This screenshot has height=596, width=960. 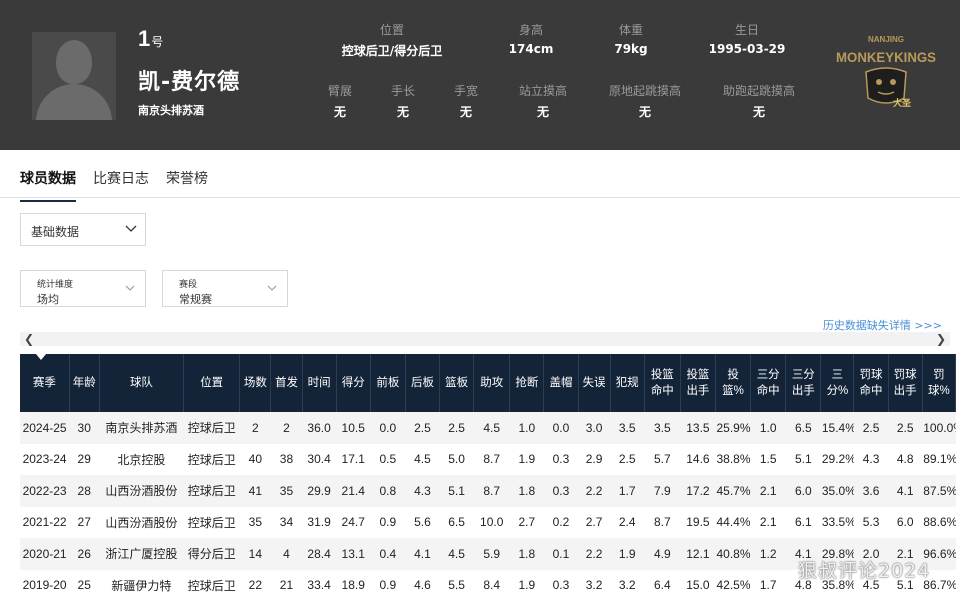 What do you see at coordinates (645, 101) in the screenshot?
I see `info-standing-vertical: 原地起跳摸高无` at bounding box center [645, 101].